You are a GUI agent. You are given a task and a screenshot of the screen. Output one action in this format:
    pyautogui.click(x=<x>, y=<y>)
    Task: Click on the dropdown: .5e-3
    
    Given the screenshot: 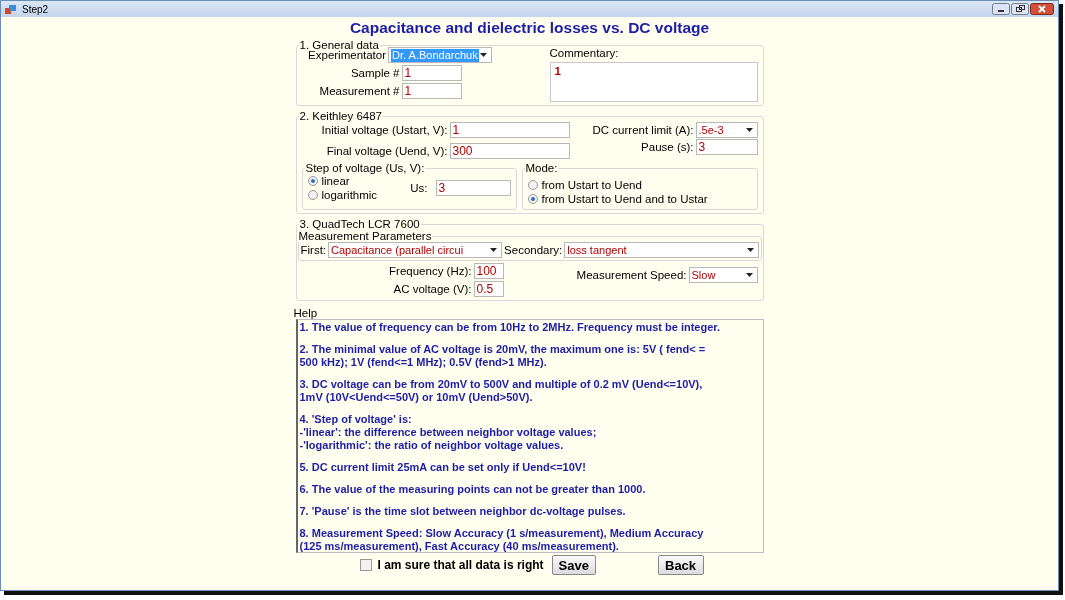 What is the action you would take?
    pyautogui.click(x=726, y=130)
    